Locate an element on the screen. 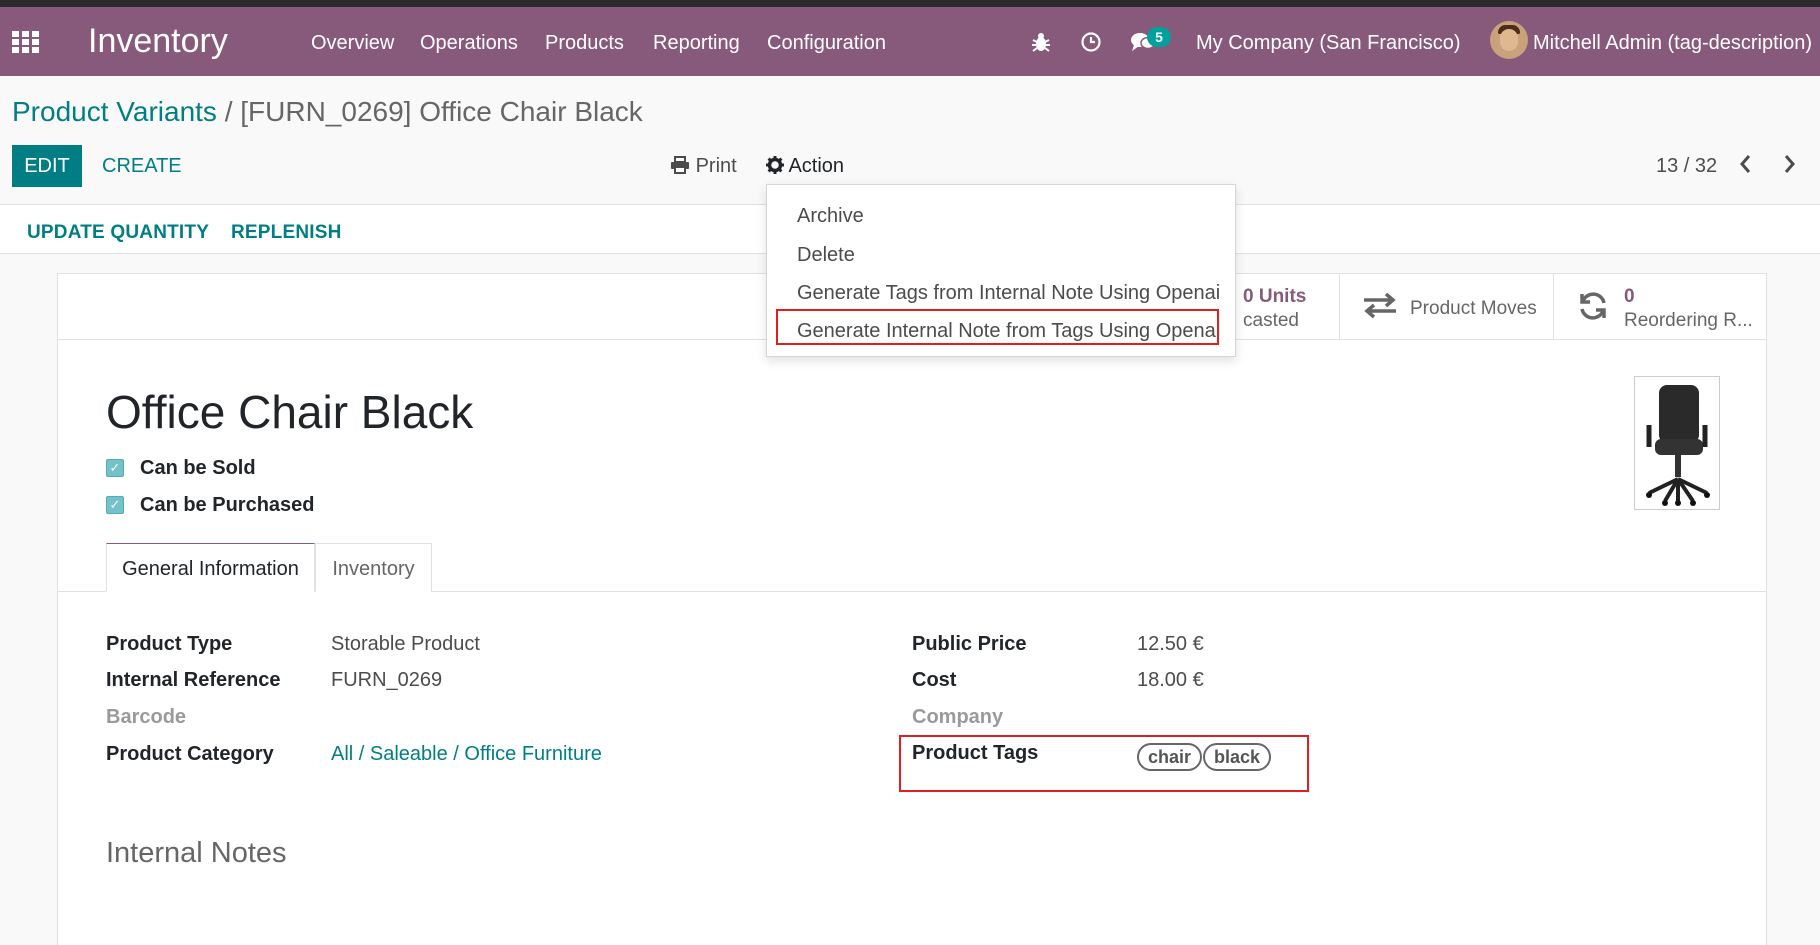 The image size is (1820, 945). action-button: Action is located at coordinates (805, 166).